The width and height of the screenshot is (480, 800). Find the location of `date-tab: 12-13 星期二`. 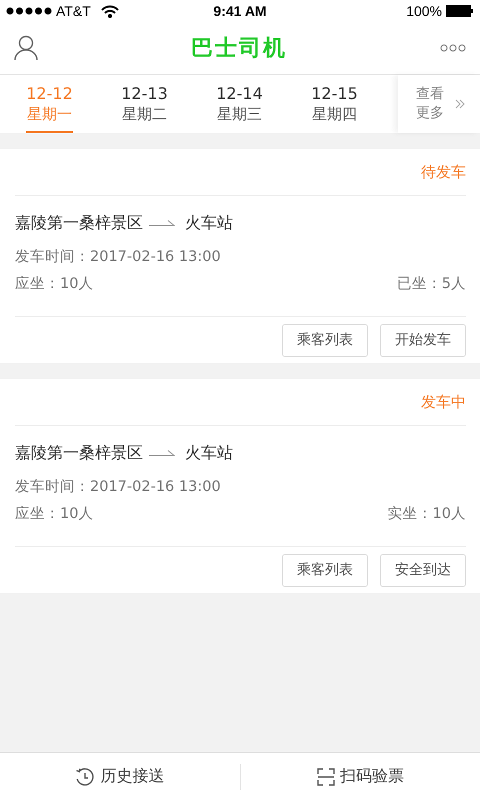

date-tab: 12-13 星期二 is located at coordinates (144, 104).